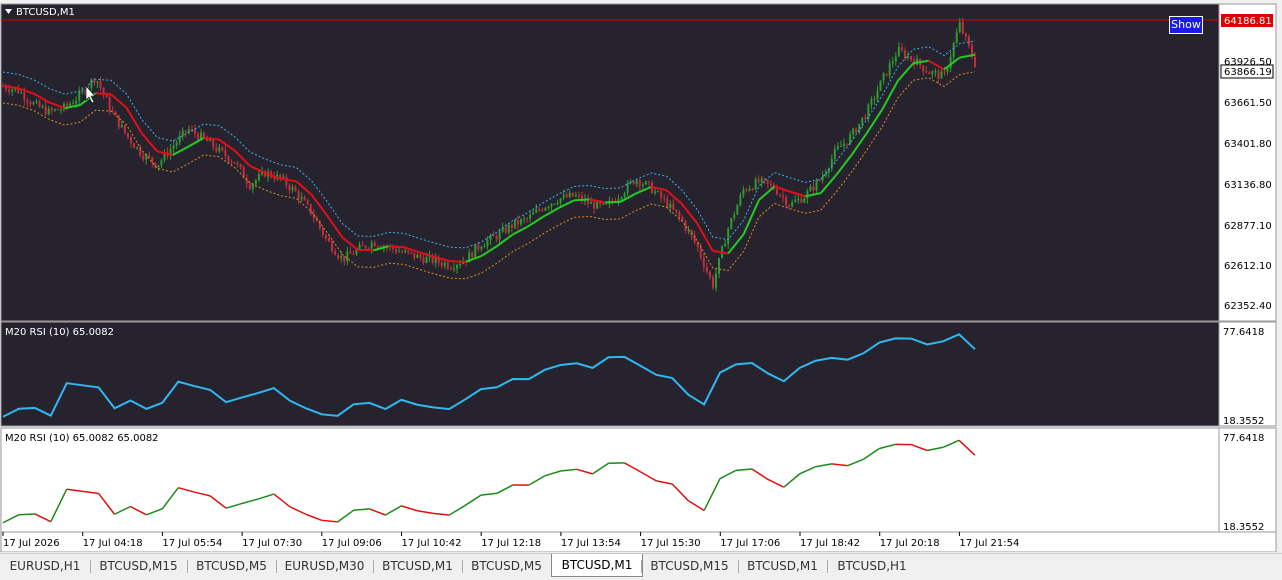 The image size is (1282, 580). Describe the element at coordinates (45, 566) in the screenshot. I see `tab-eurusd-h1: EURUSD,H1` at that location.